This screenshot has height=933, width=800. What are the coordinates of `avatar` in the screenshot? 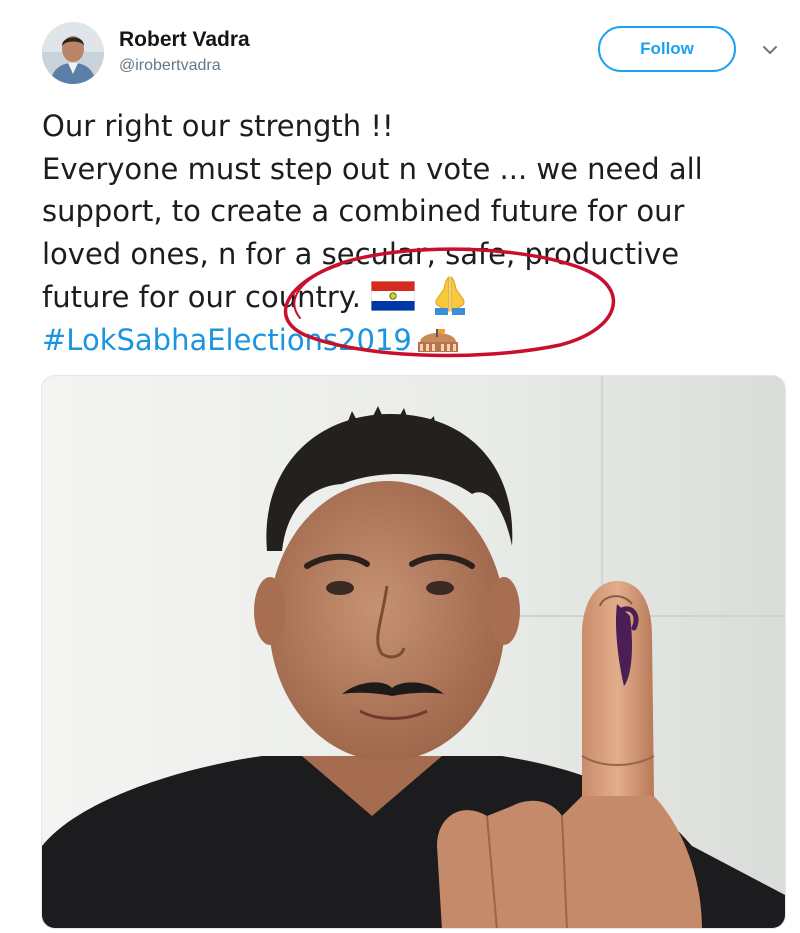 It's located at (73, 53).